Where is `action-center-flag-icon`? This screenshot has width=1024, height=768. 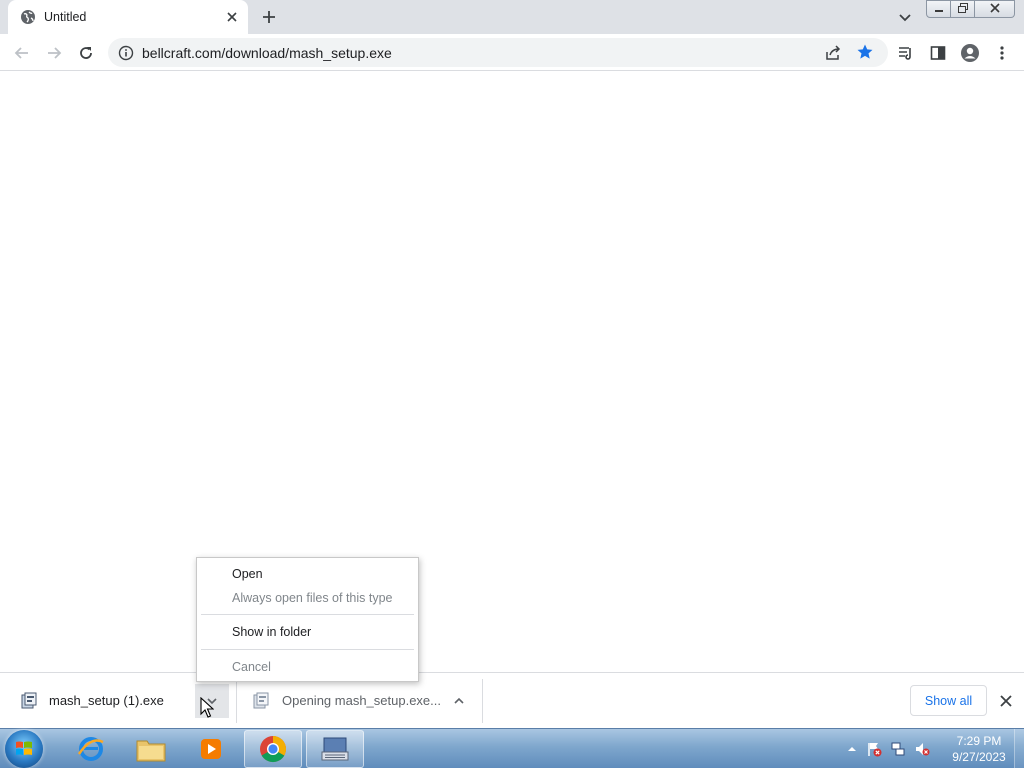 action-center-flag-icon is located at coordinates (874, 749).